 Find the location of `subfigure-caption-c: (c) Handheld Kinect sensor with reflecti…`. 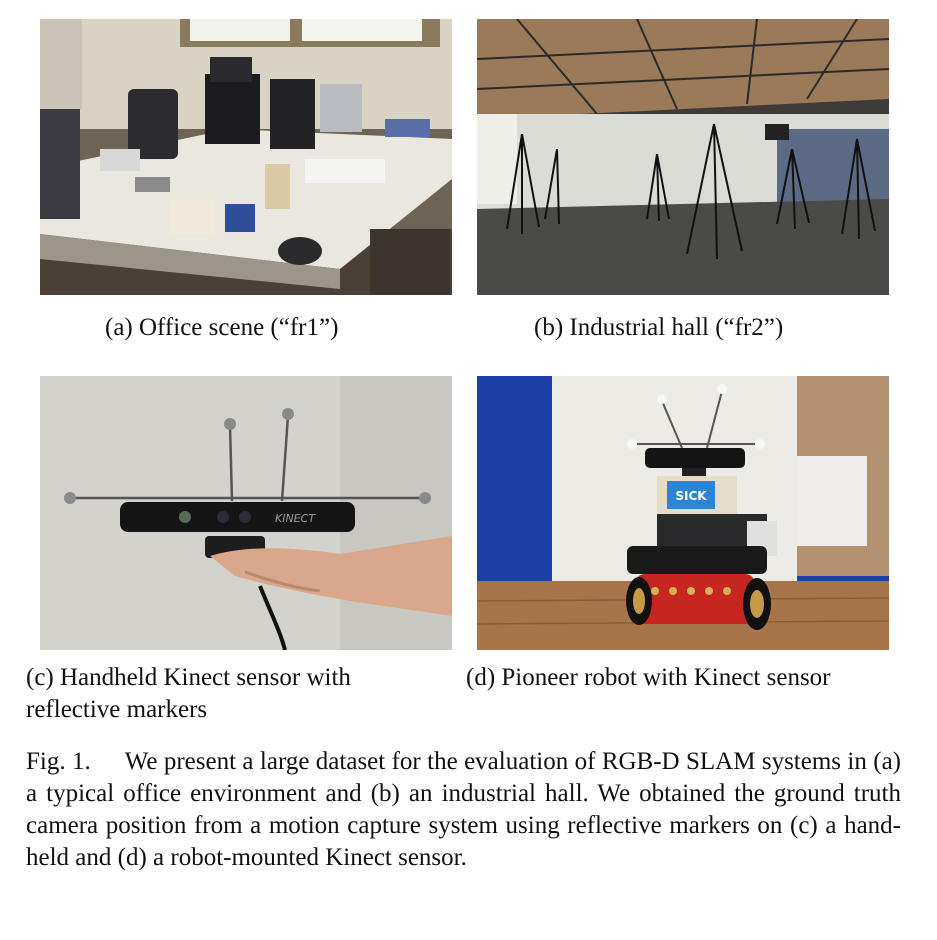

subfigure-caption-c: (c) Handheld Kinect sensor with reflecti… is located at coordinates (226, 694).